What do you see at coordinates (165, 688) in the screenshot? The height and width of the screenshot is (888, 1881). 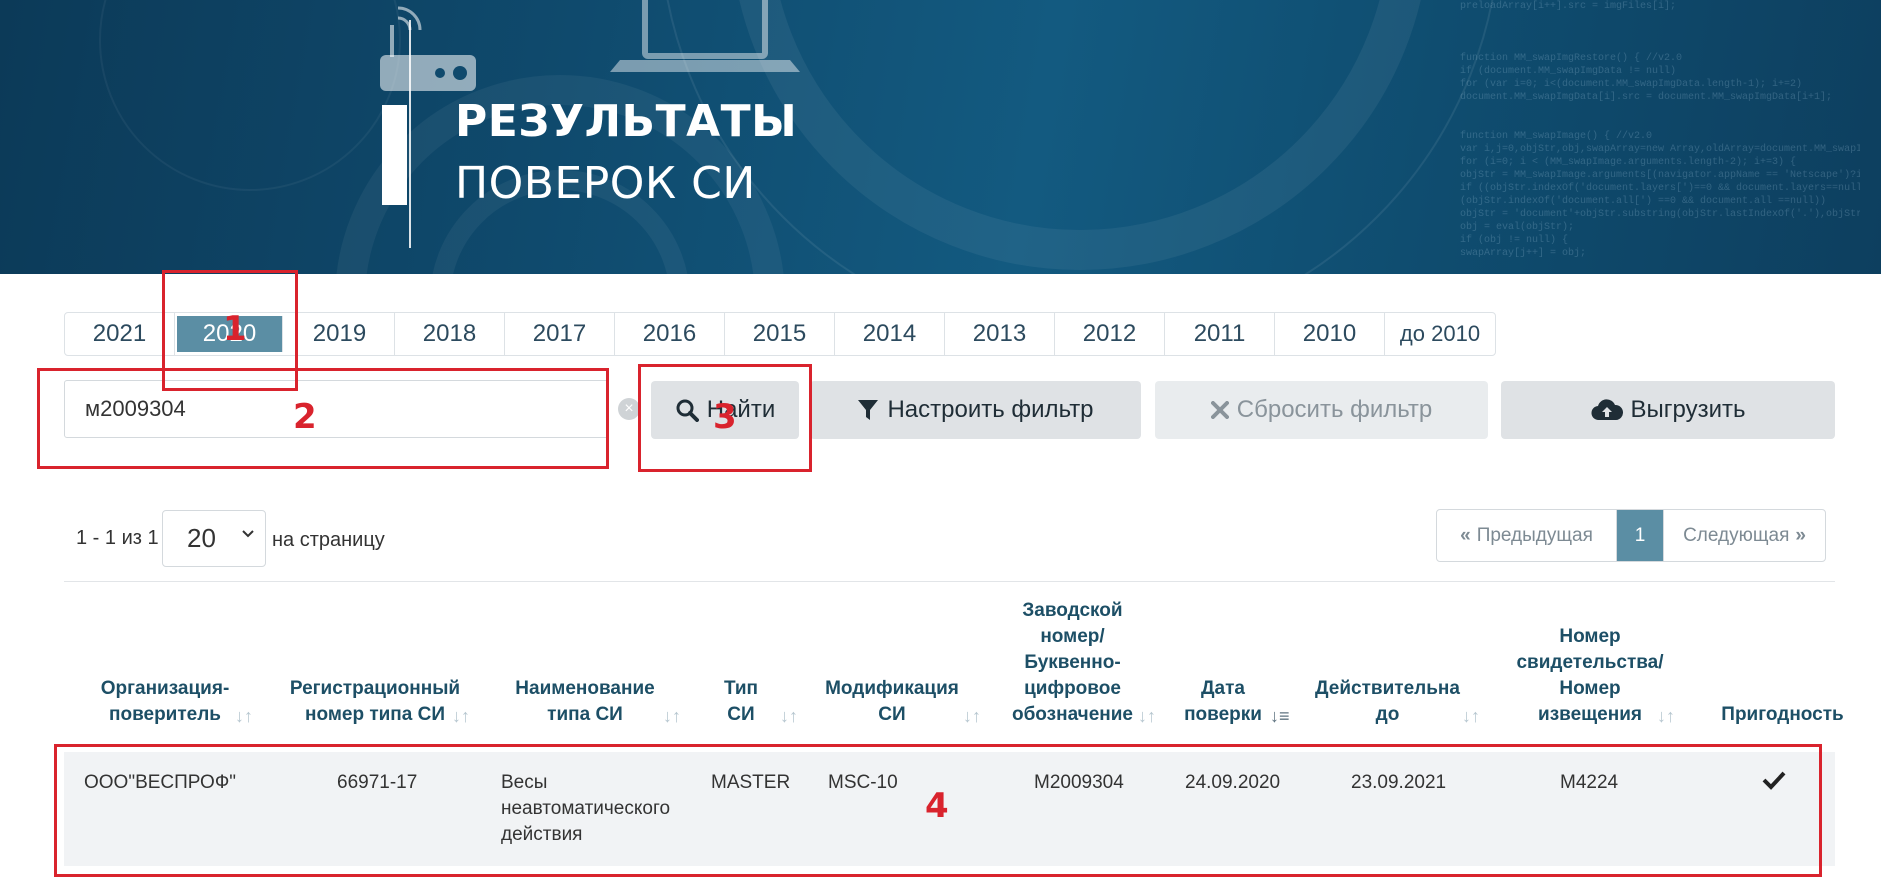 I see `column-header-line: Организация-` at bounding box center [165, 688].